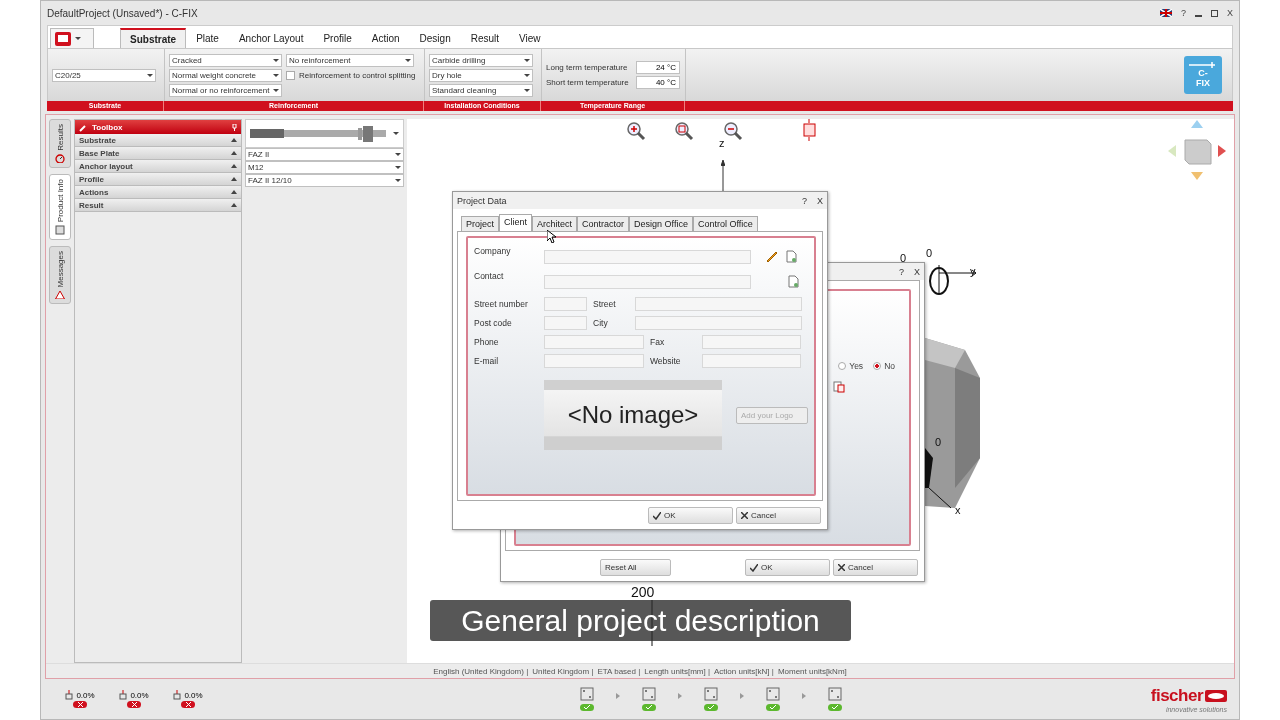 The width and height of the screenshot is (1280, 720). What do you see at coordinates (324, 133) in the screenshot?
I see `anchor-selector` at bounding box center [324, 133].